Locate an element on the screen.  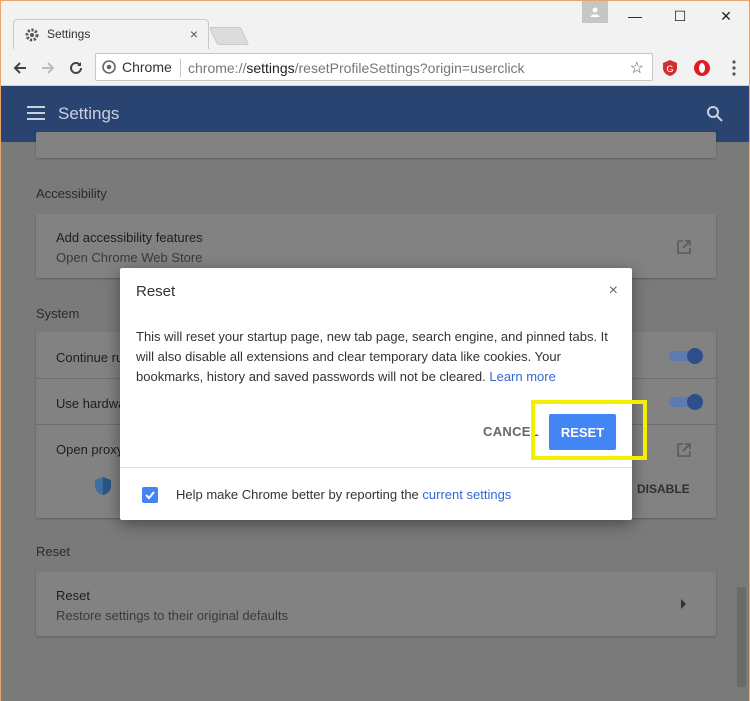
report-settings-checkbox is located at coordinates (150, 495).